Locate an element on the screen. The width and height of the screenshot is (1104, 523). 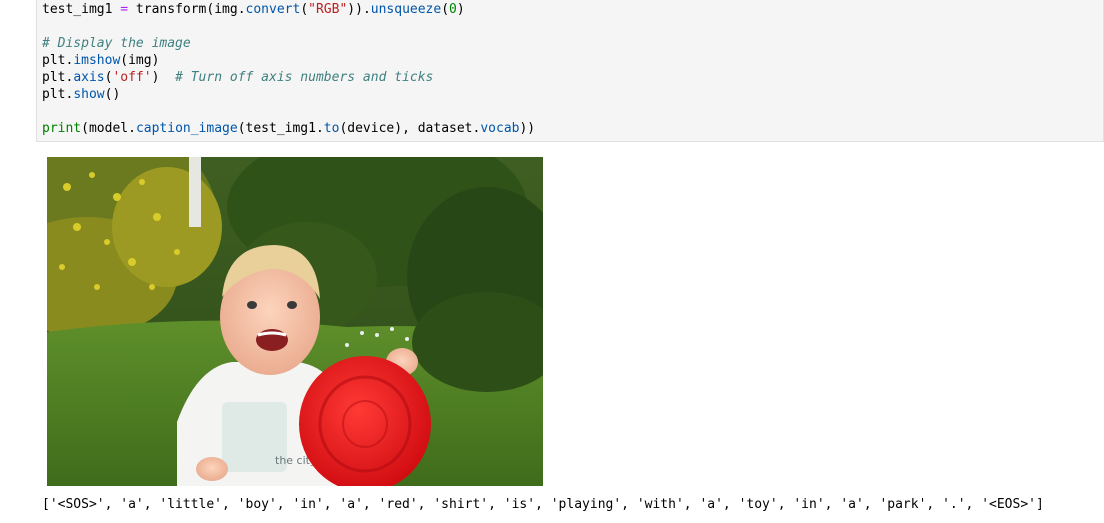
code-token: (model is located at coordinates (105, 128).